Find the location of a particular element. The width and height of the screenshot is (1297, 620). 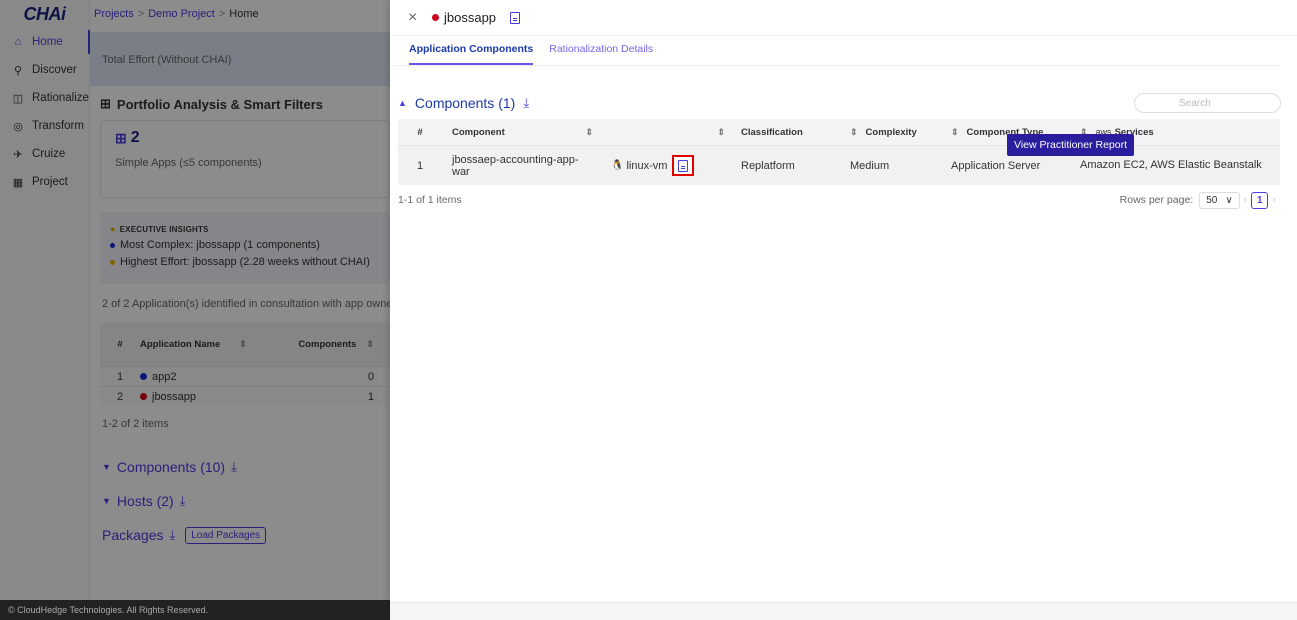

prev-page-icon: ‹ is located at coordinates (1246, 200).